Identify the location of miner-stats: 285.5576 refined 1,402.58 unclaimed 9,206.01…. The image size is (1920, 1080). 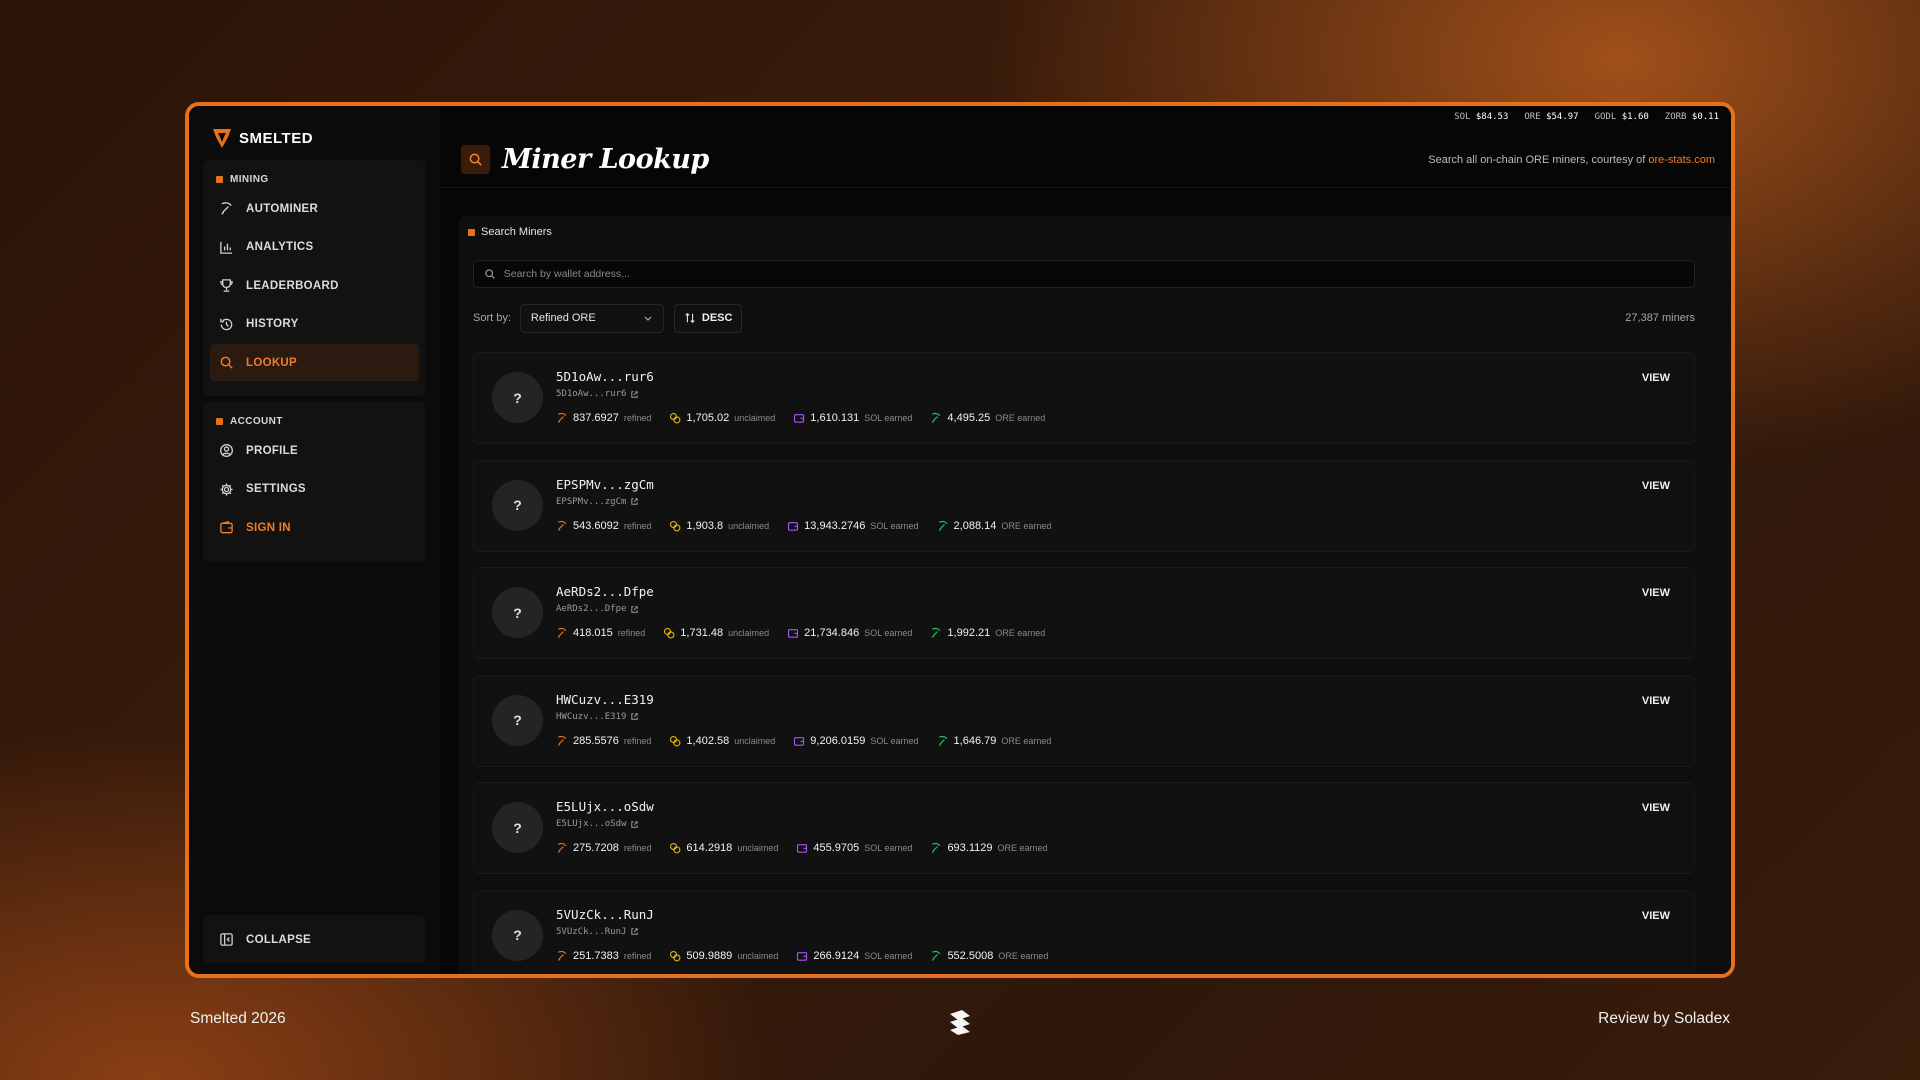
(812, 741).